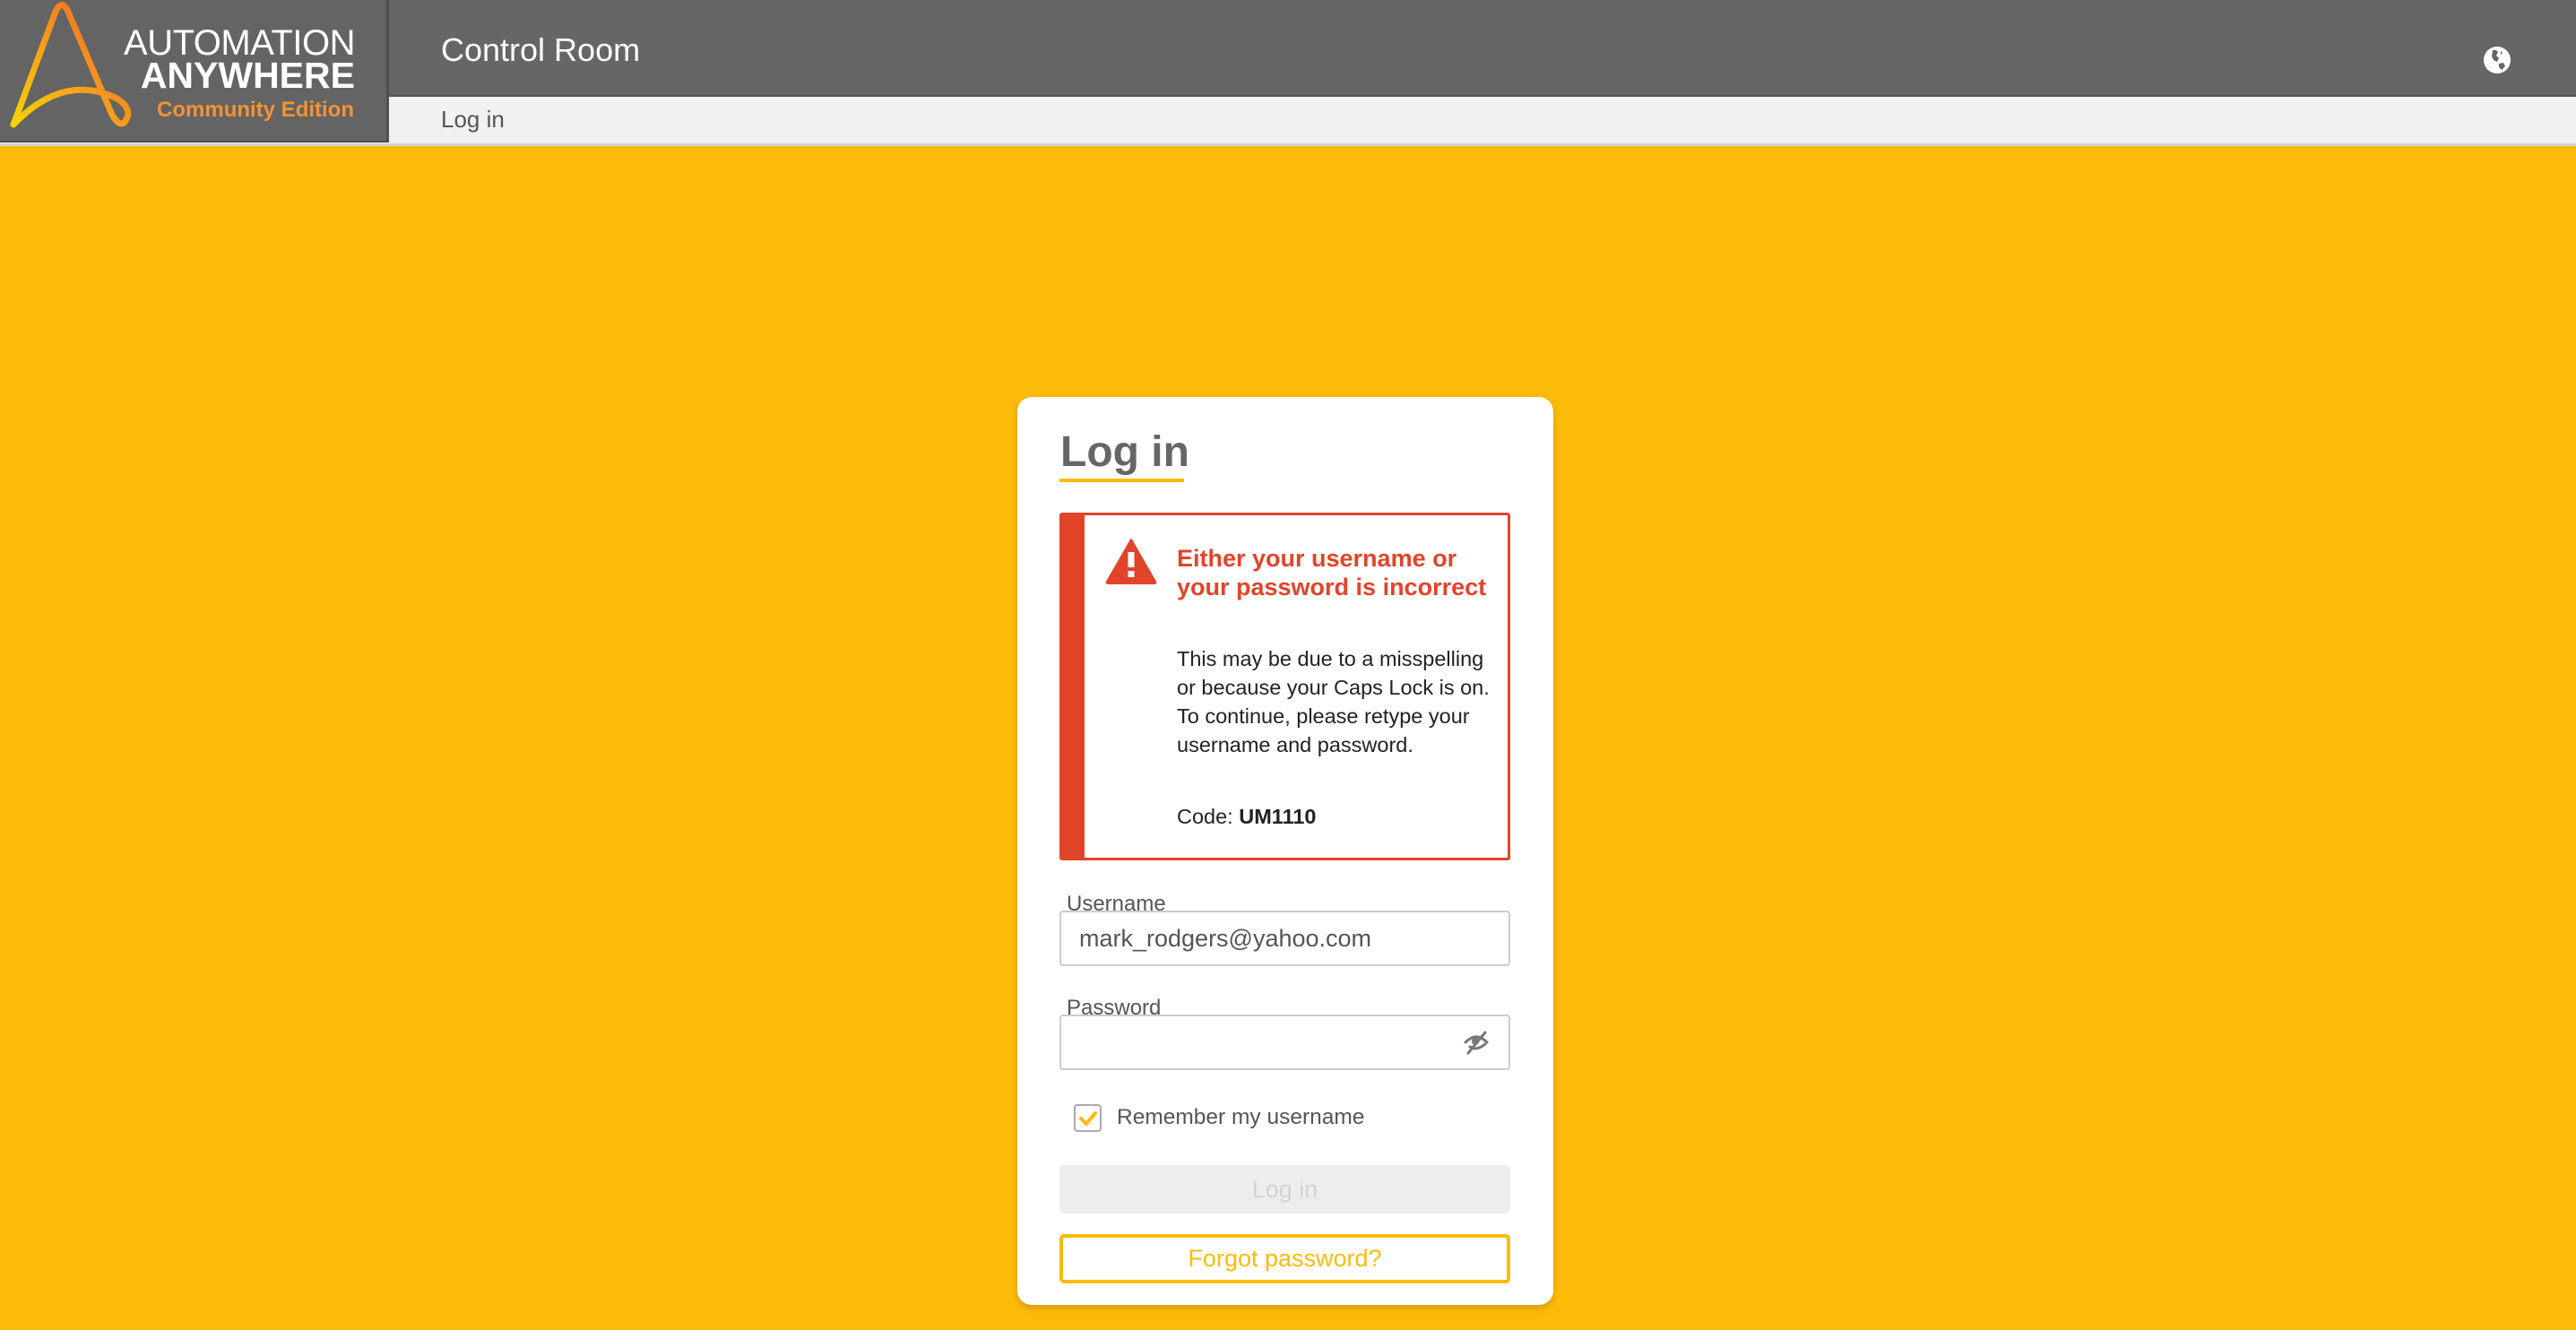  What do you see at coordinates (2497, 60) in the screenshot?
I see `globe-icon` at bounding box center [2497, 60].